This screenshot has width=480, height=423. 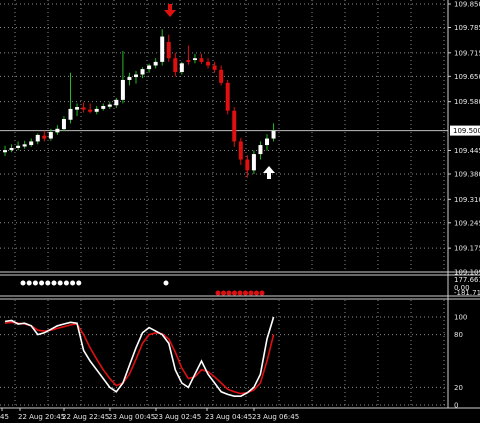 I want to click on price-tick-label: 109.380, so click(x=467, y=174).